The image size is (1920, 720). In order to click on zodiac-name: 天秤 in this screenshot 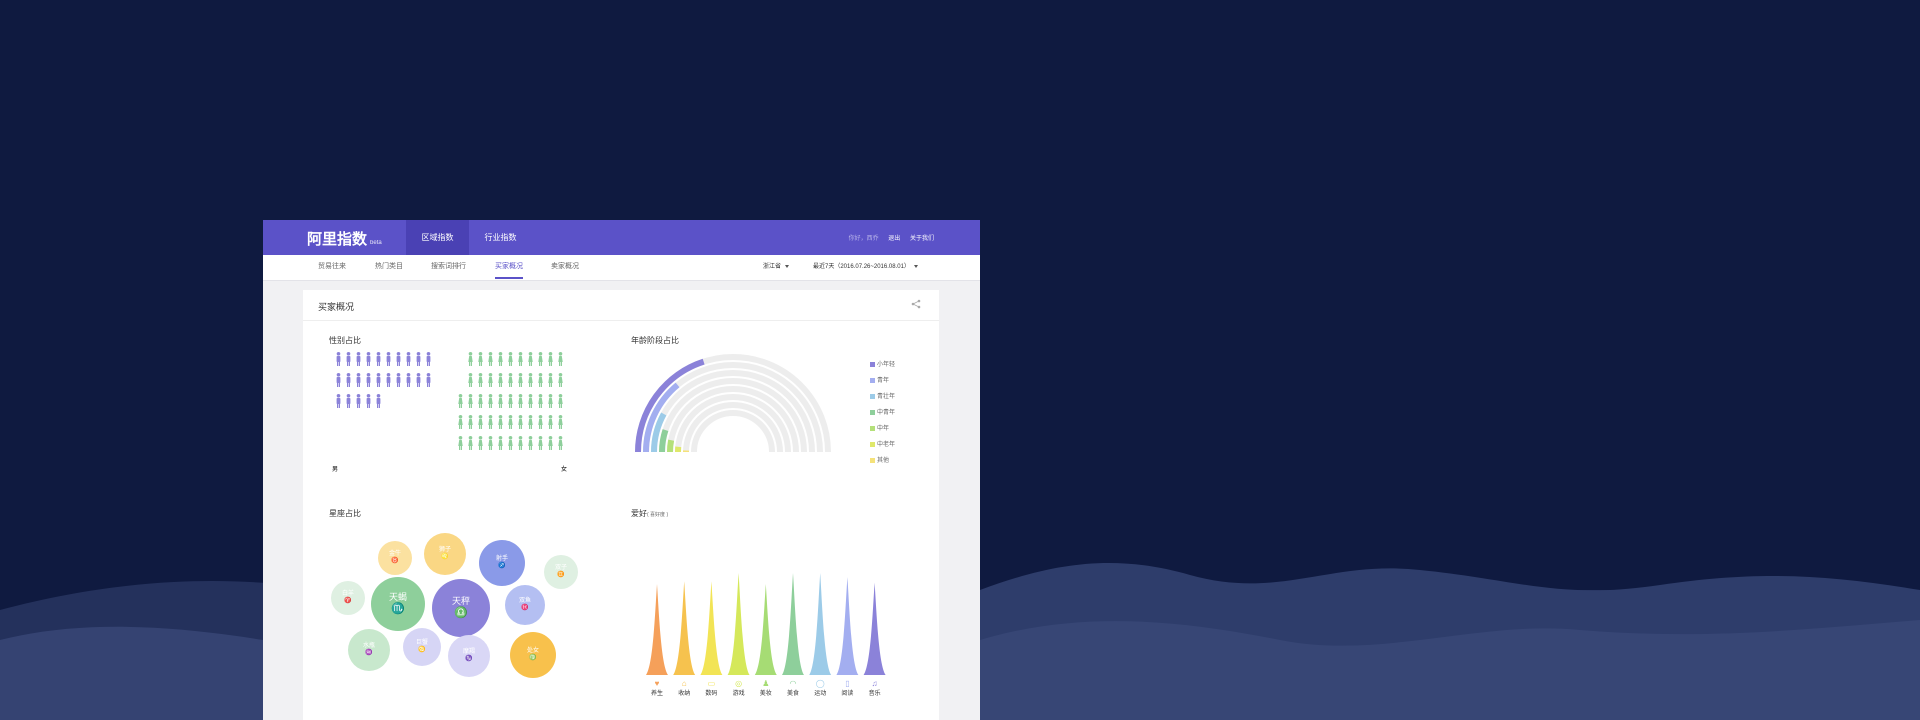, I will do `click(460, 601)`.